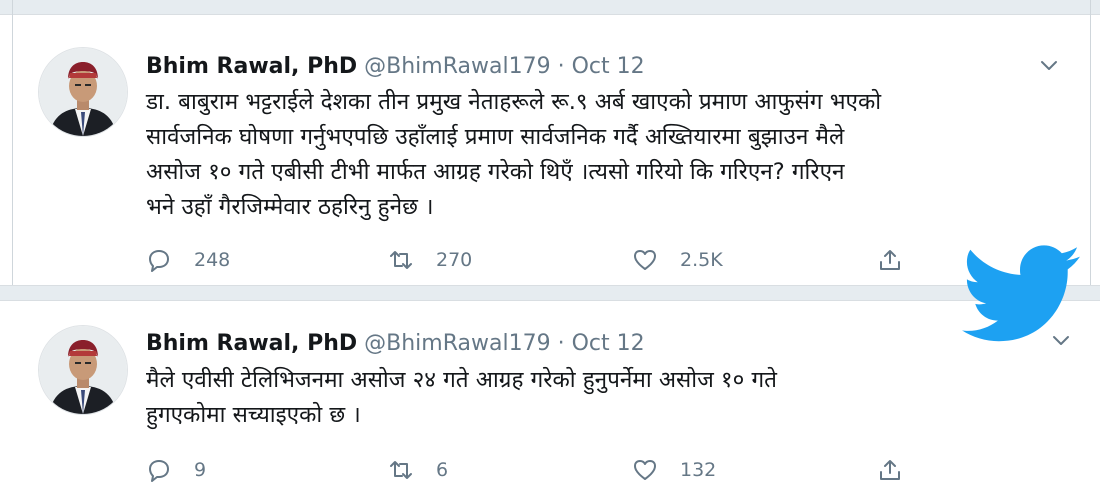 This screenshot has height=500, width=1100. Describe the element at coordinates (418, 470) in the screenshot. I see `retweet-button: 6` at that location.